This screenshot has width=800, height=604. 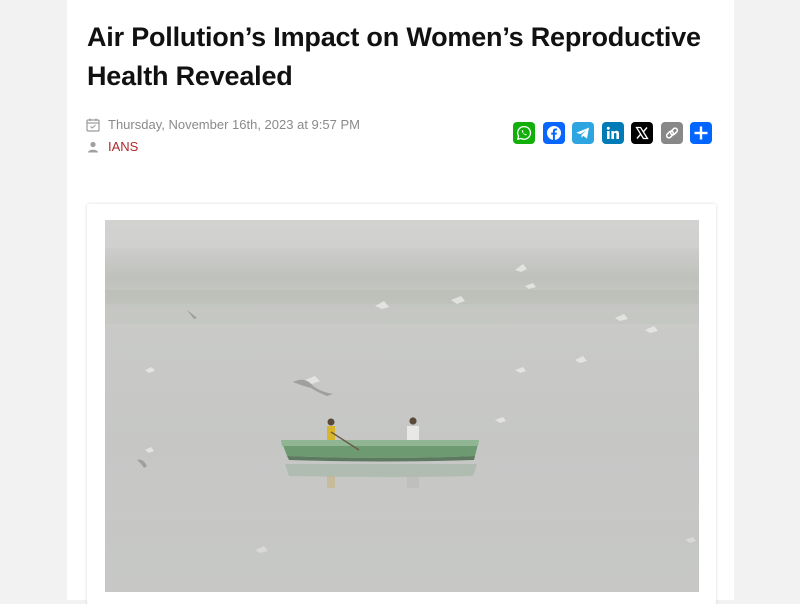 I want to click on share-copy-link-button, so click(x=671, y=133).